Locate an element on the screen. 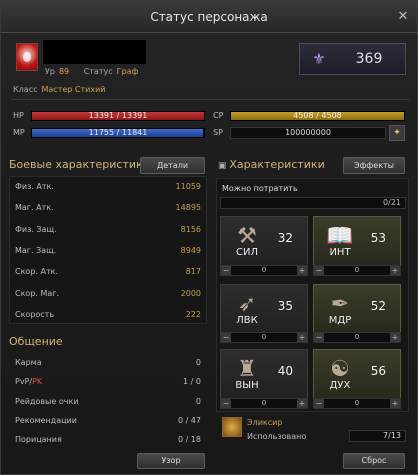 This screenshot has width=418, height=475. class-row: Класс Мастер Стихий is located at coordinates (59, 89).